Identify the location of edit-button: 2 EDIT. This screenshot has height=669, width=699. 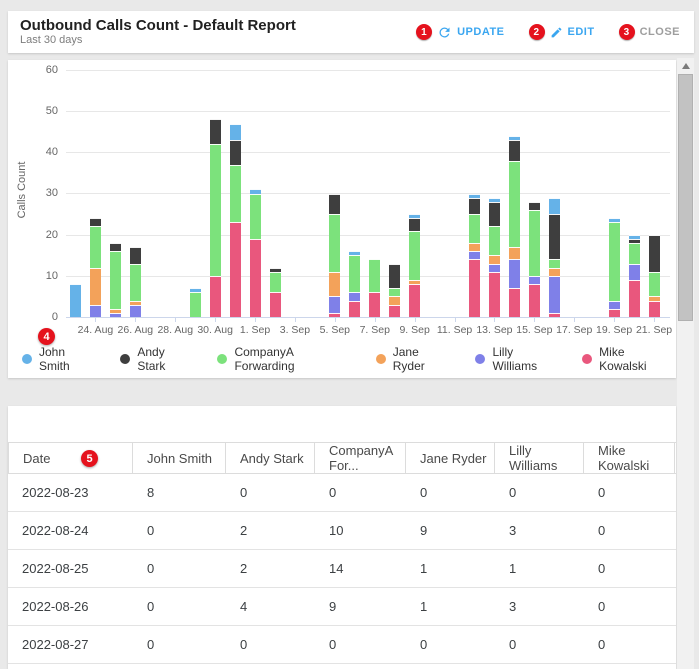
(561, 32).